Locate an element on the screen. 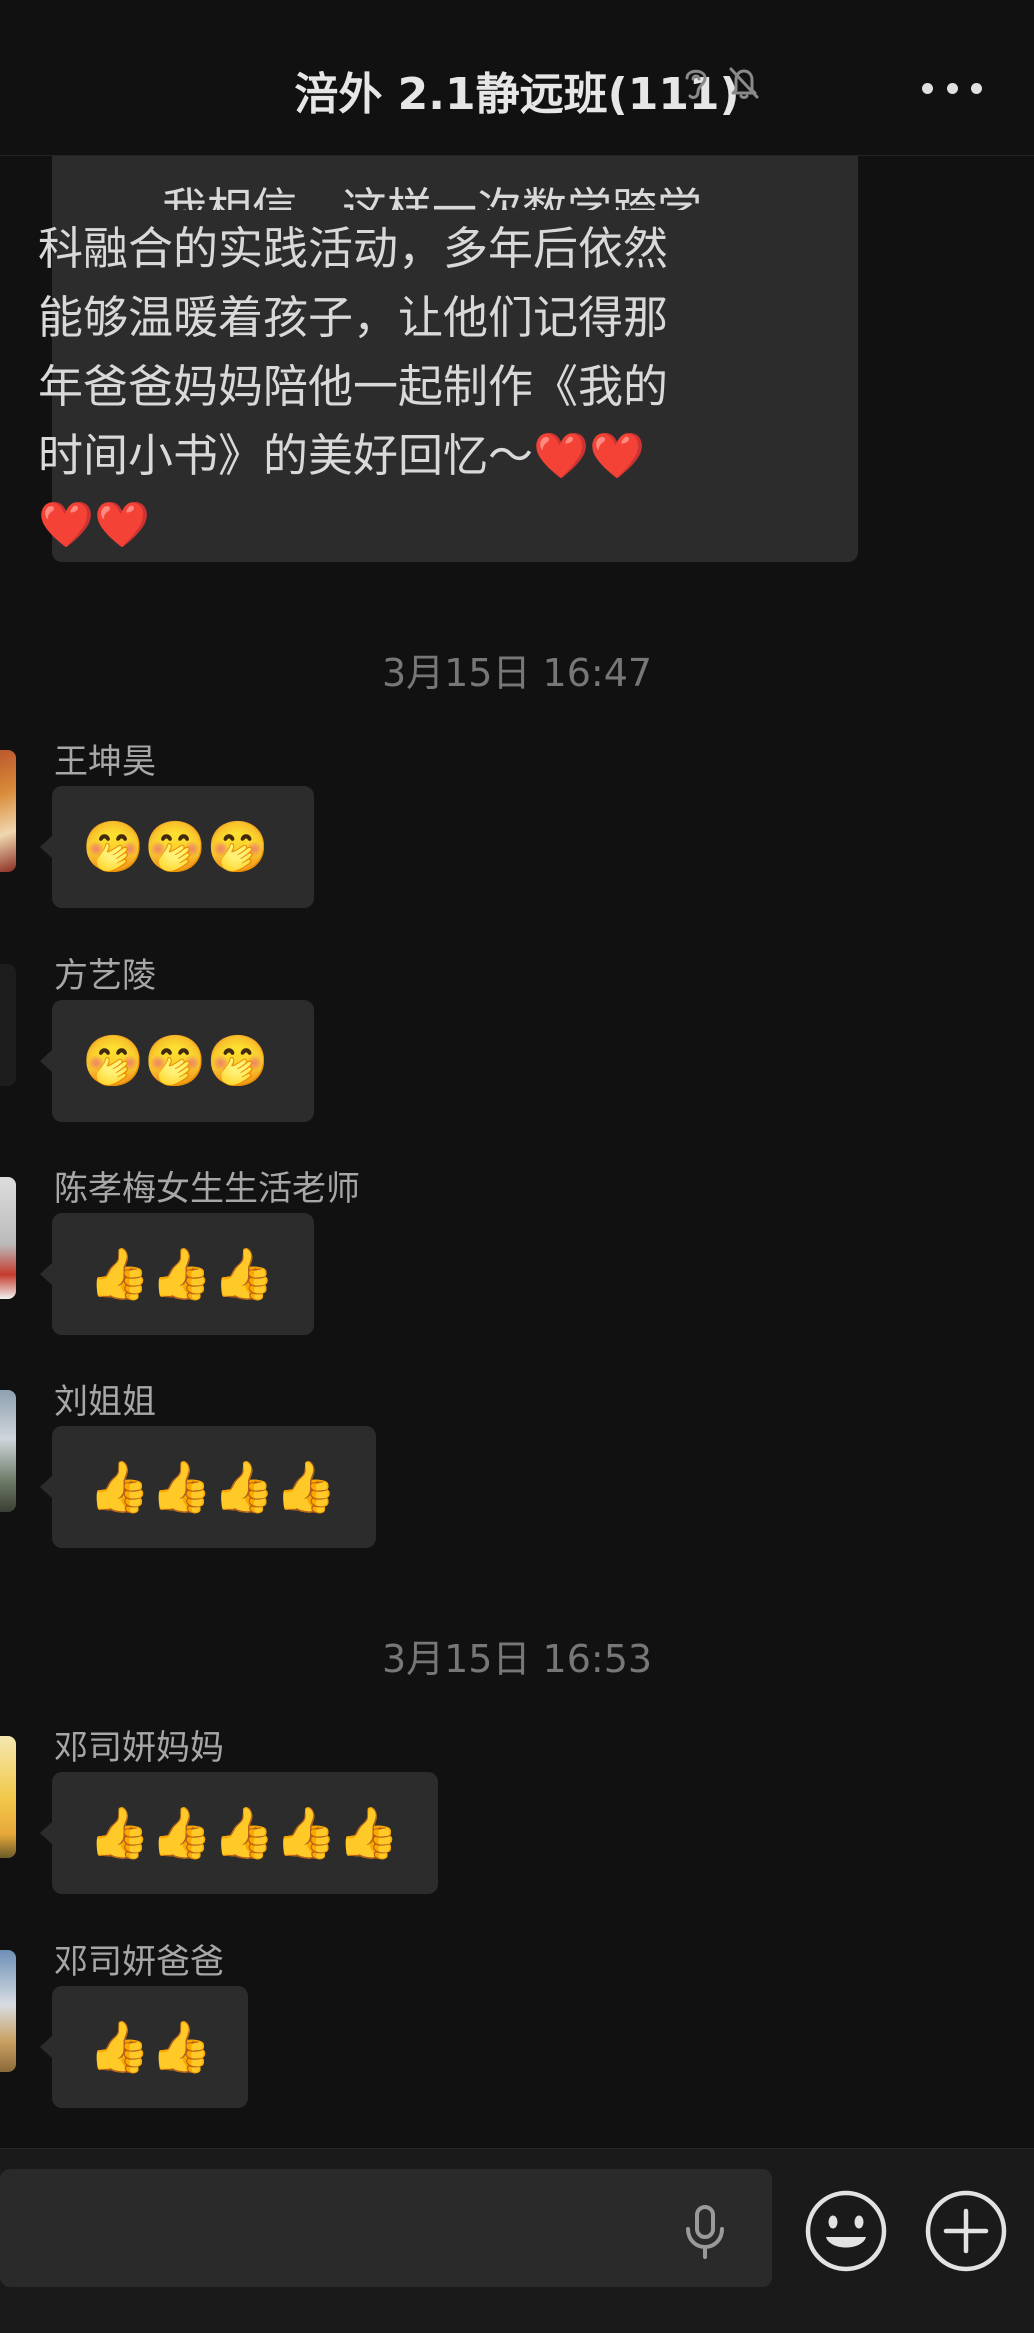  input-bar is located at coordinates (517, 2240).